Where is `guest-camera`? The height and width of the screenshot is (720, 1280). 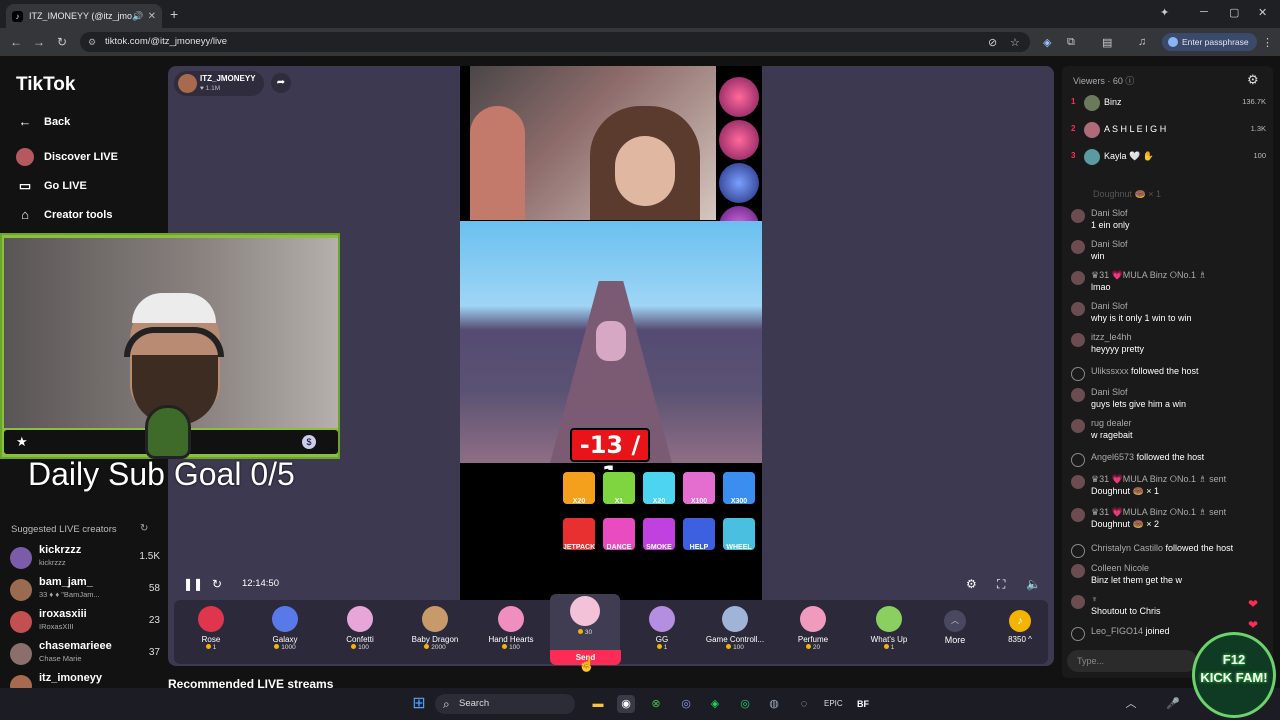 guest-camera is located at coordinates (593, 143).